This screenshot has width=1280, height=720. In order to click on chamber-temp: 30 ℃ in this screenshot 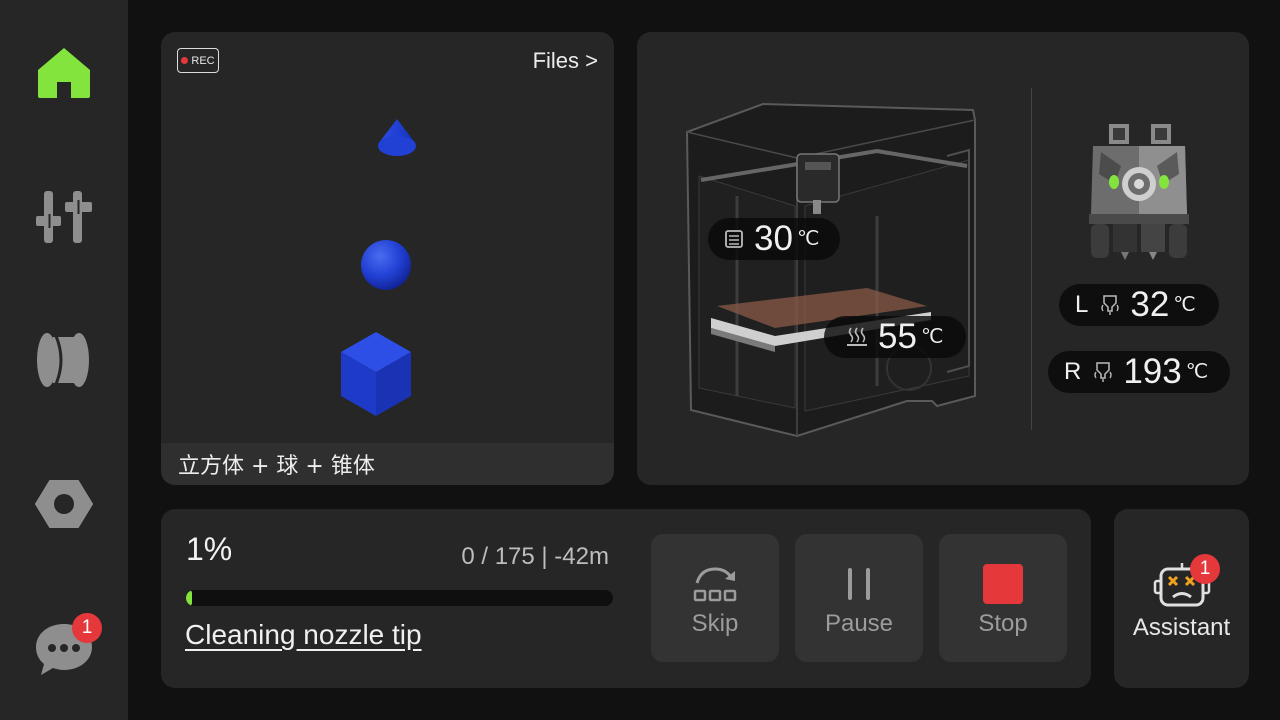, I will do `click(774, 239)`.